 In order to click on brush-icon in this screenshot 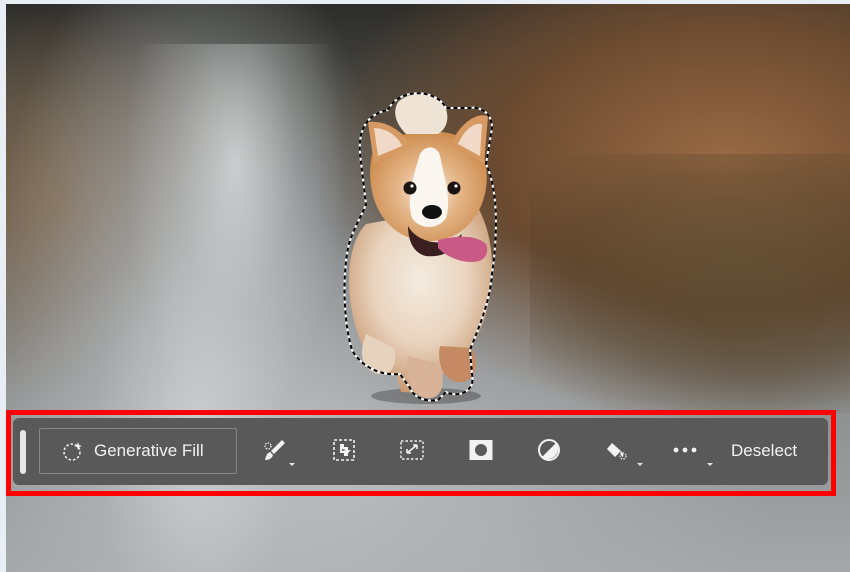, I will do `click(275, 450)`.